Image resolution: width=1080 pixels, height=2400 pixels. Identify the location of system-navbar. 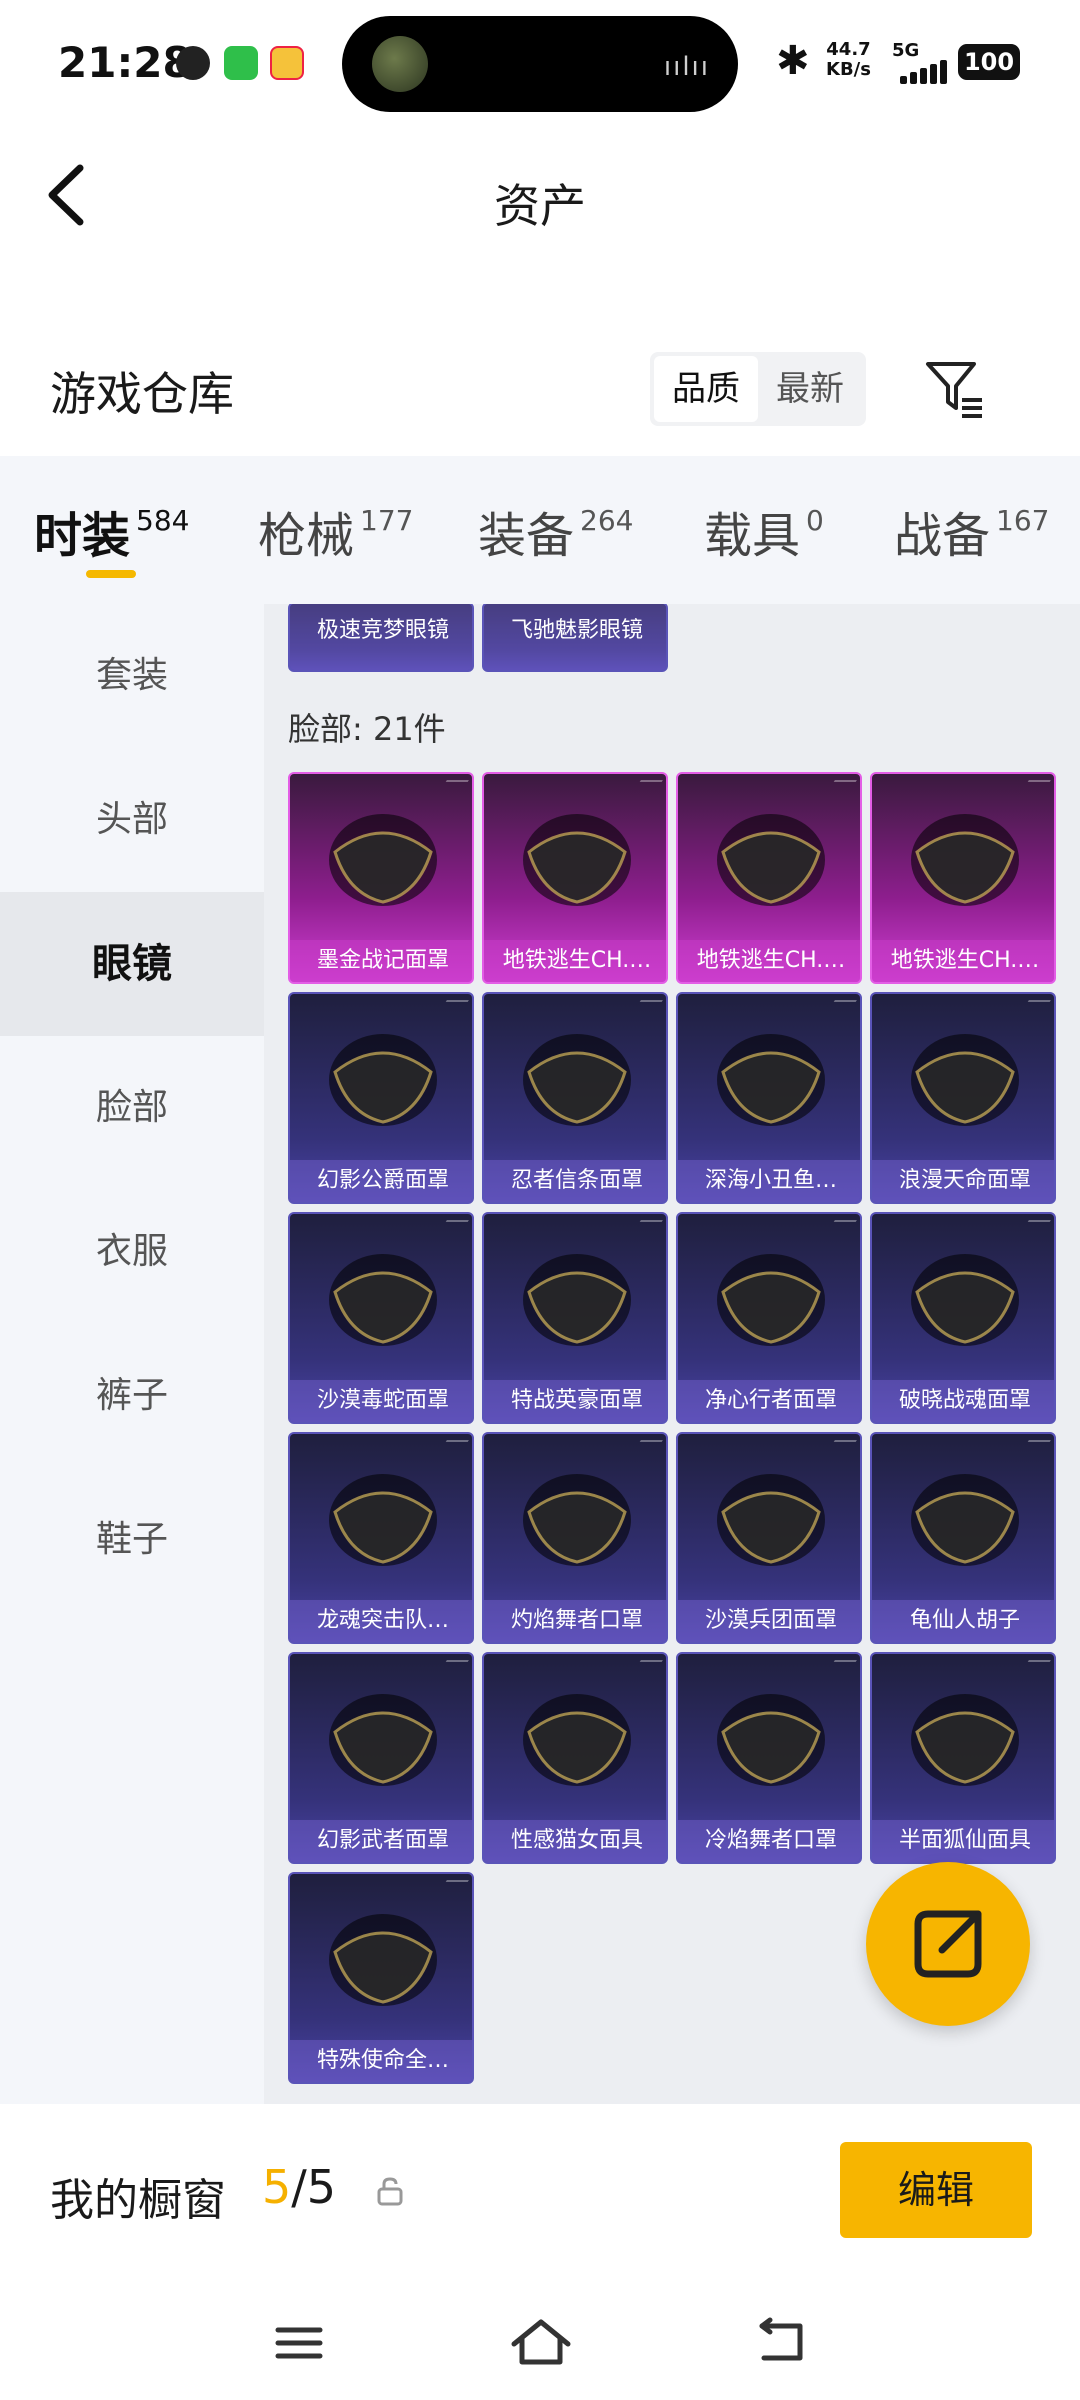
(540, 2342).